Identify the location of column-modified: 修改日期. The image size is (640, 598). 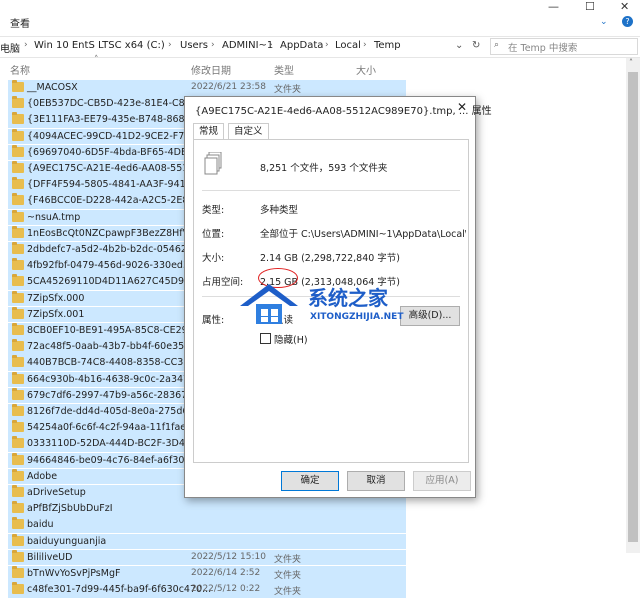
(211, 69).